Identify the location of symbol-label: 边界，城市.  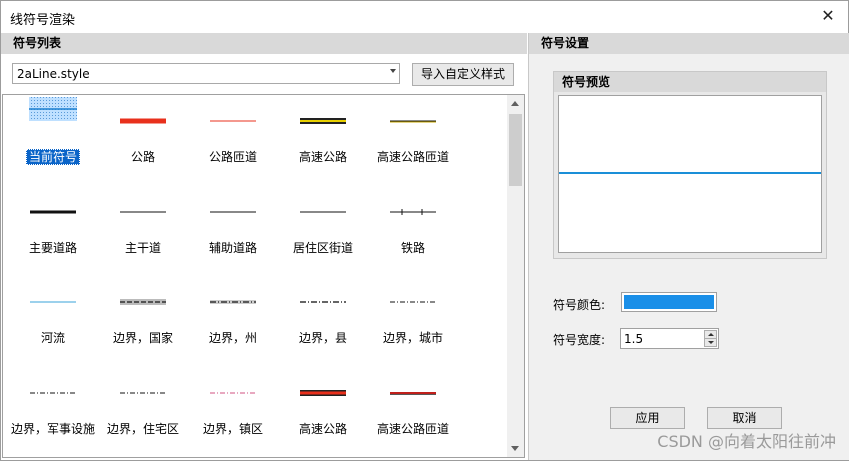
(412, 338).